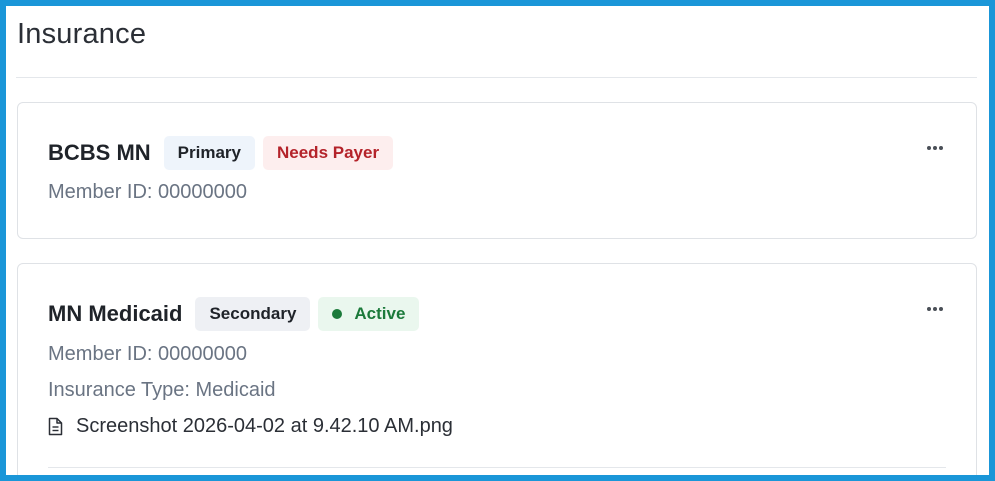 The width and height of the screenshot is (995, 481). What do you see at coordinates (264, 426) in the screenshot?
I see `attachment-filename: Screenshot 2026-04-02 at 9.42.10 AM.png` at bounding box center [264, 426].